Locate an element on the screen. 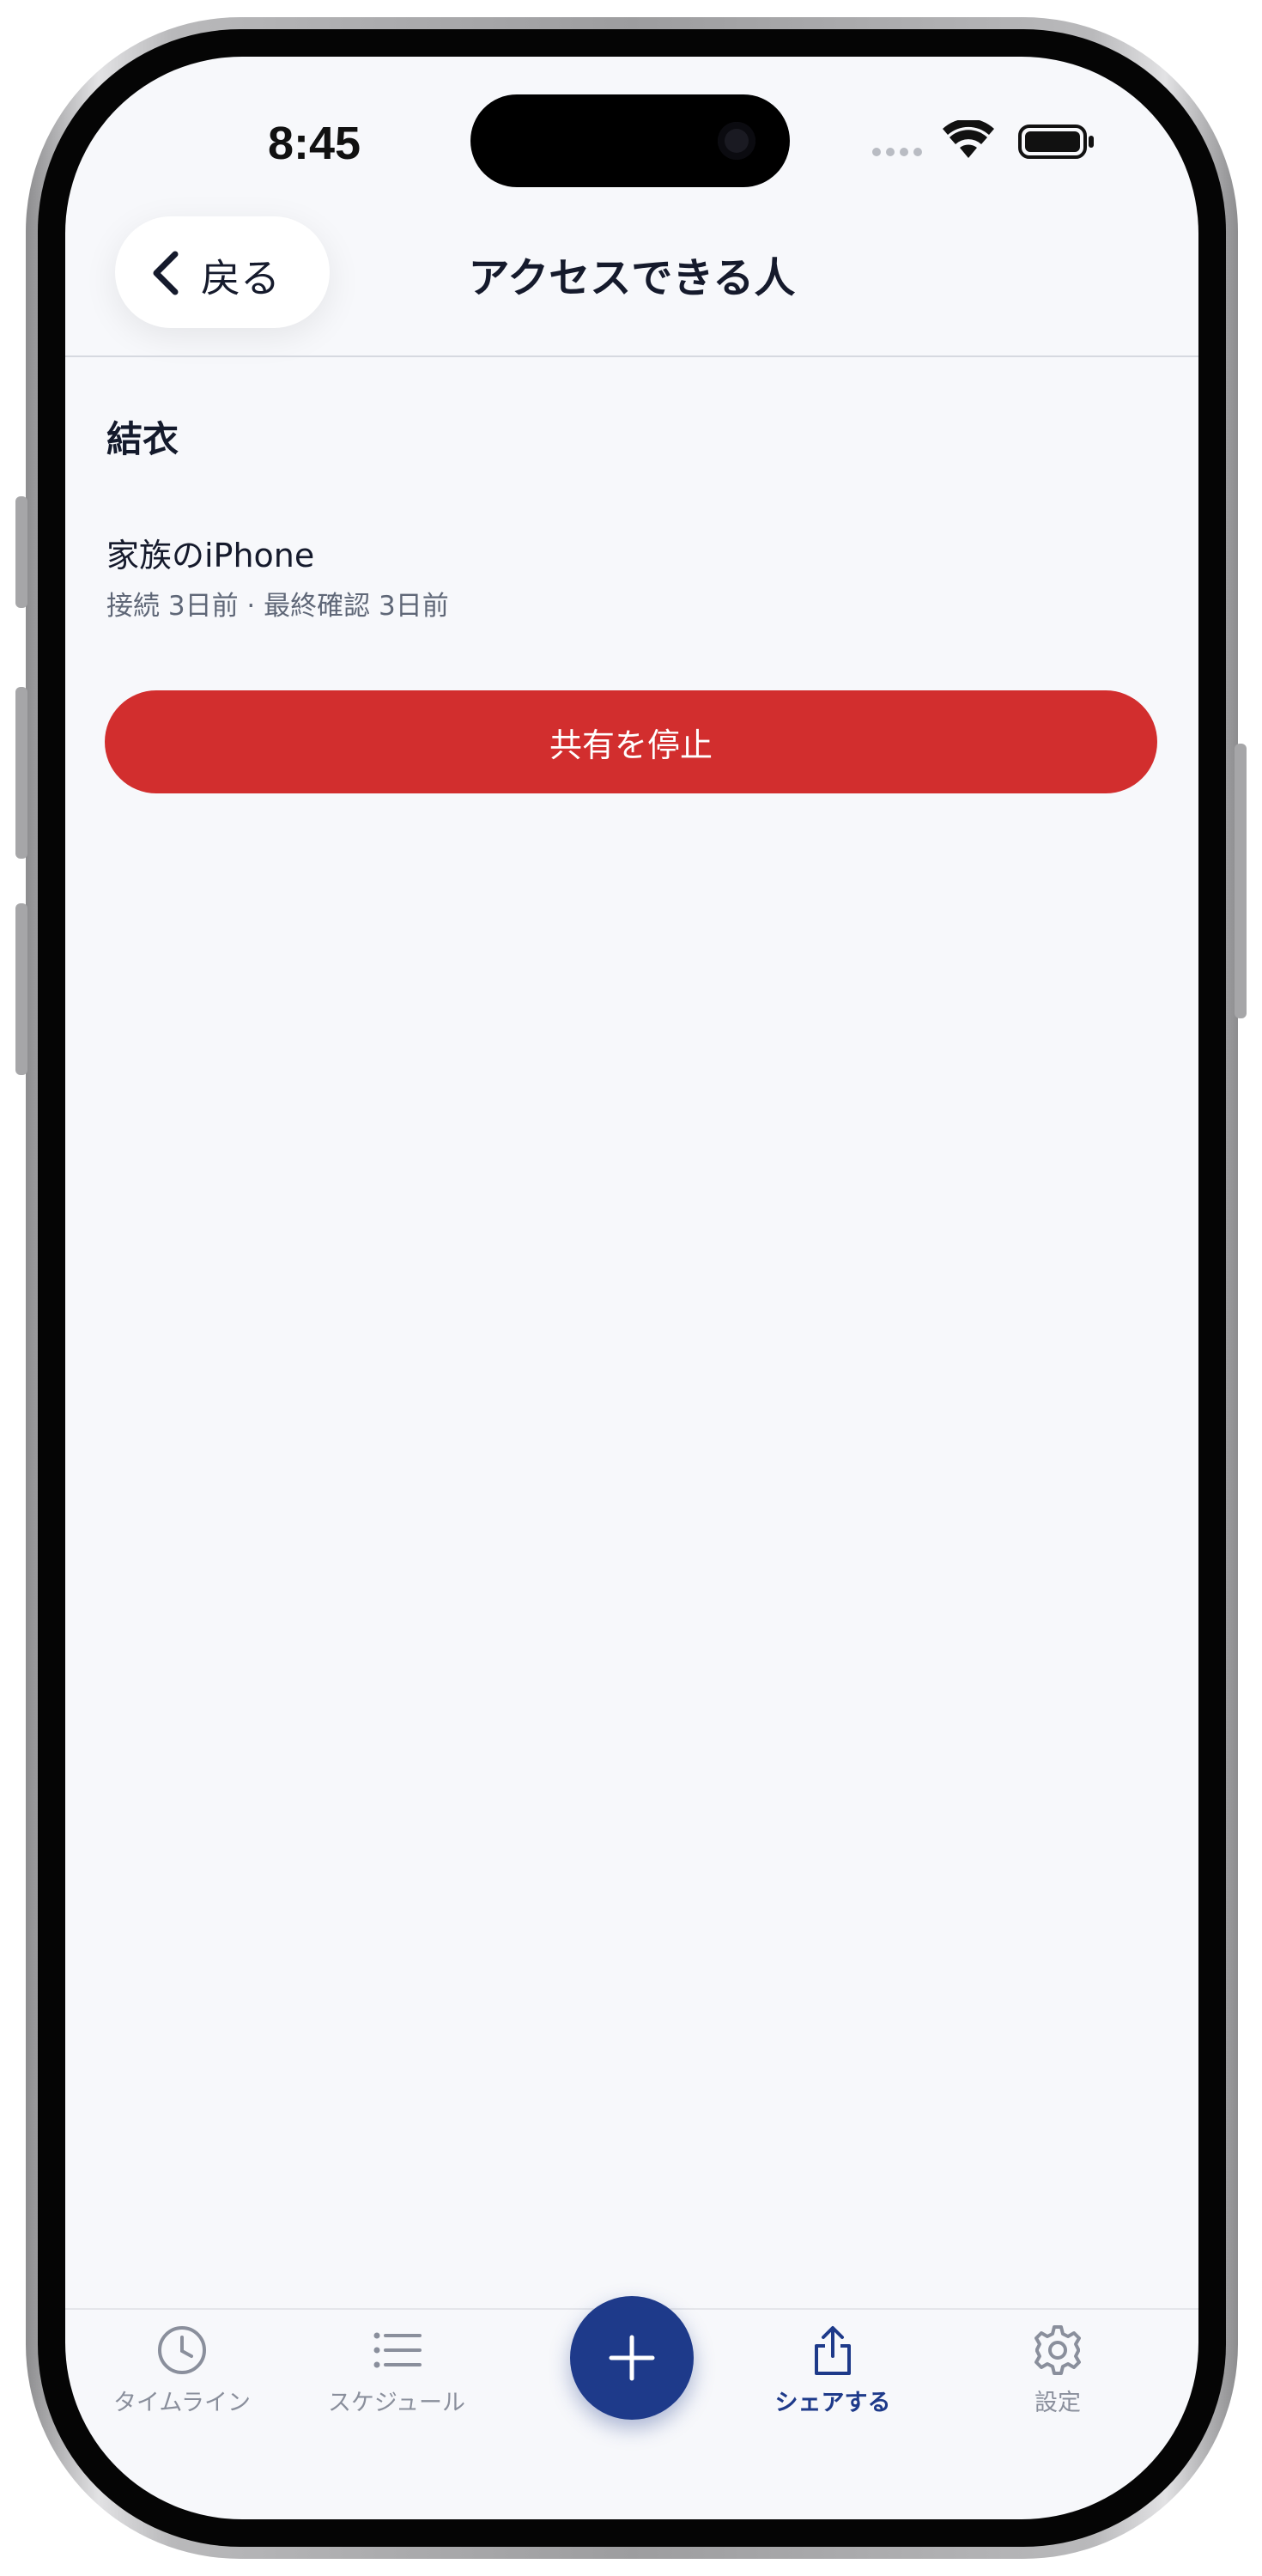  chevron-left-icon is located at coordinates (166, 273).